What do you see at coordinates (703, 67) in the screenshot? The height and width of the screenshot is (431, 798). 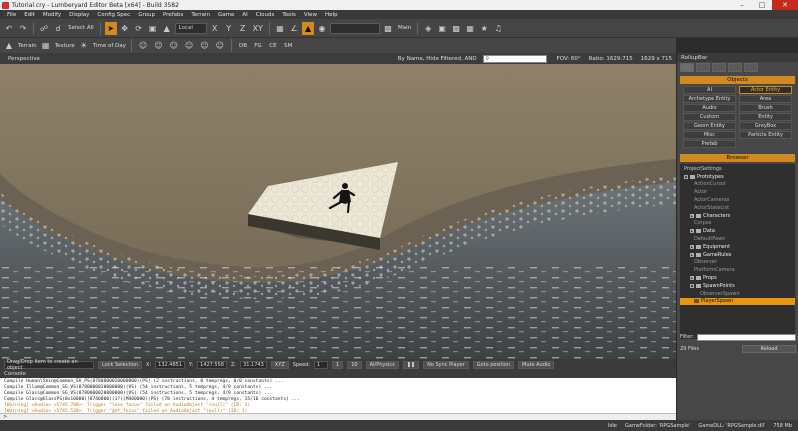 I see `terrain-tab-icon` at bounding box center [703, 67].